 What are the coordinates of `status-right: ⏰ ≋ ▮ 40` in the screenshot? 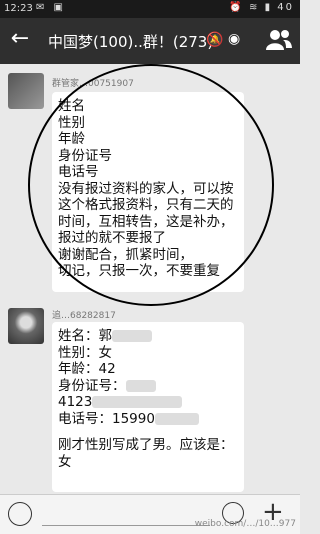 It's located at (261, 7).